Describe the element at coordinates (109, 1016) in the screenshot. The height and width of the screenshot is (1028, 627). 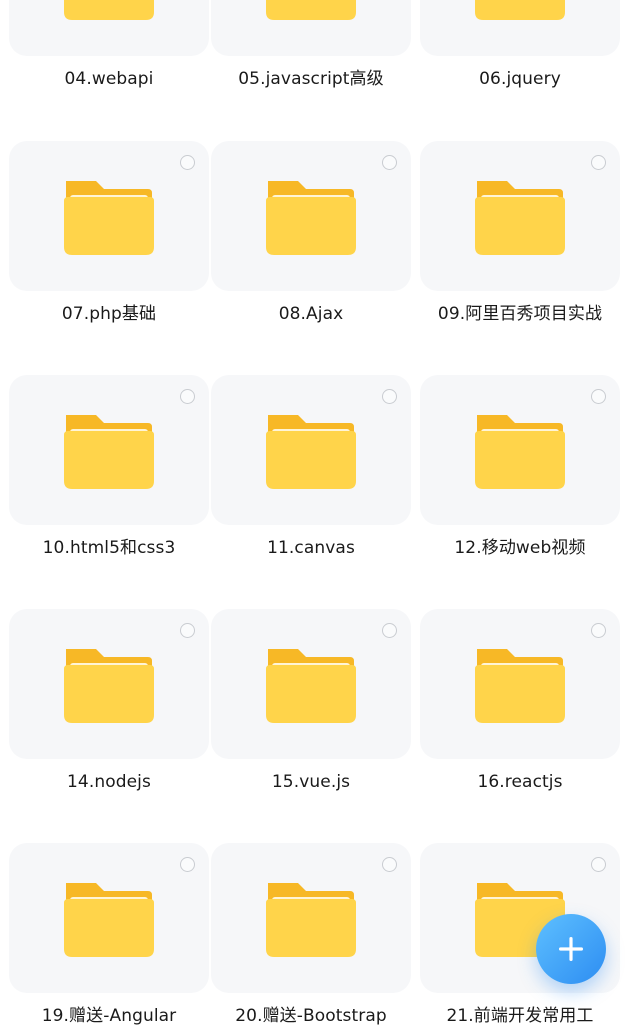
I see `folder-name: 19.赠送-Angular` at that location.